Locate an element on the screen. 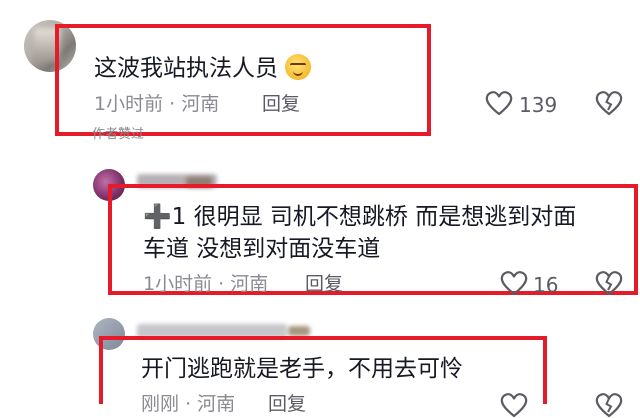 This screenshot has width=640, height=418. comment-text: 这波我站执法人员 is located at coordinates (203, 68).